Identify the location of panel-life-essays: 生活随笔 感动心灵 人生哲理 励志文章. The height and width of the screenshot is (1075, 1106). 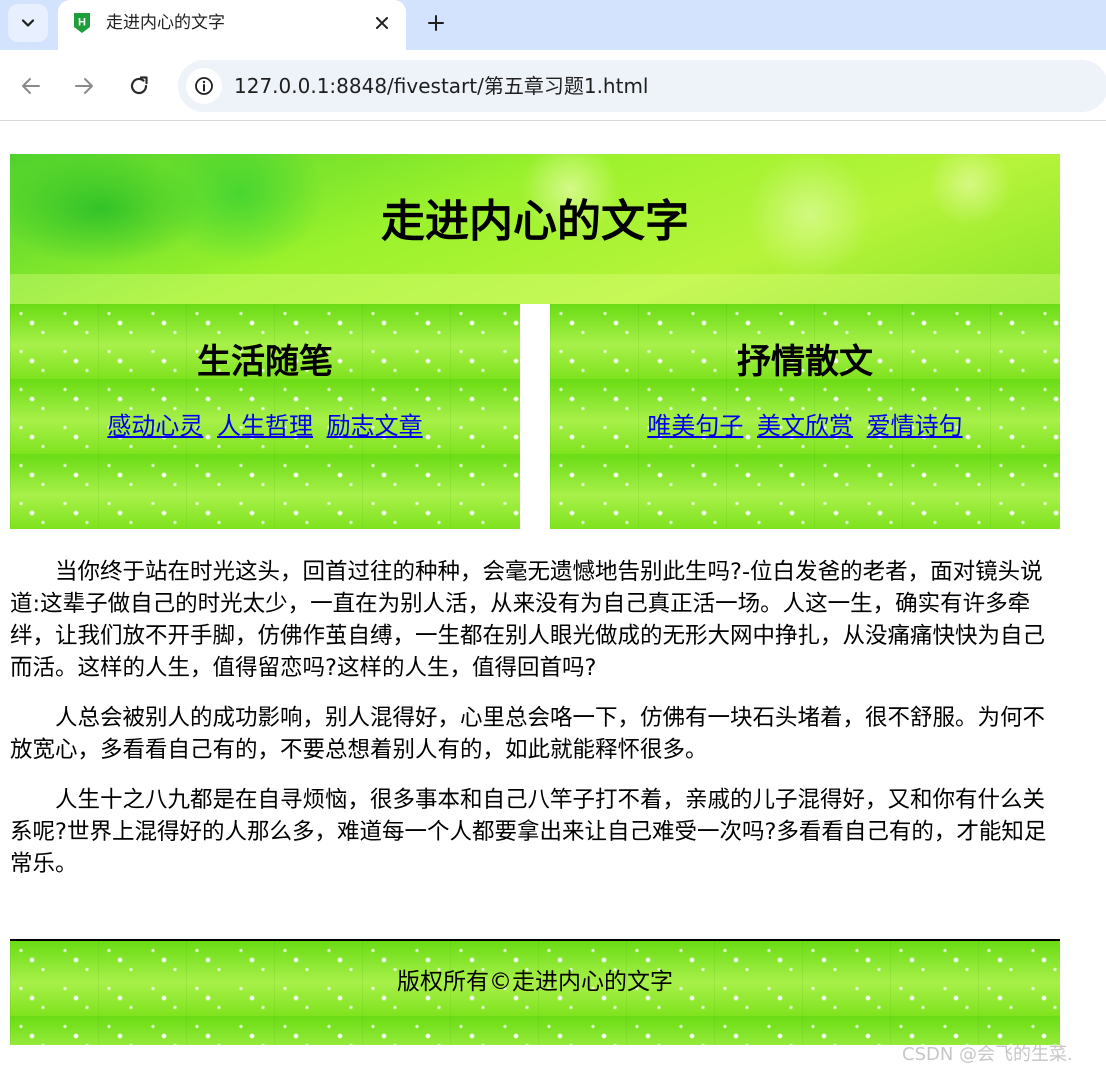
(265, 416).